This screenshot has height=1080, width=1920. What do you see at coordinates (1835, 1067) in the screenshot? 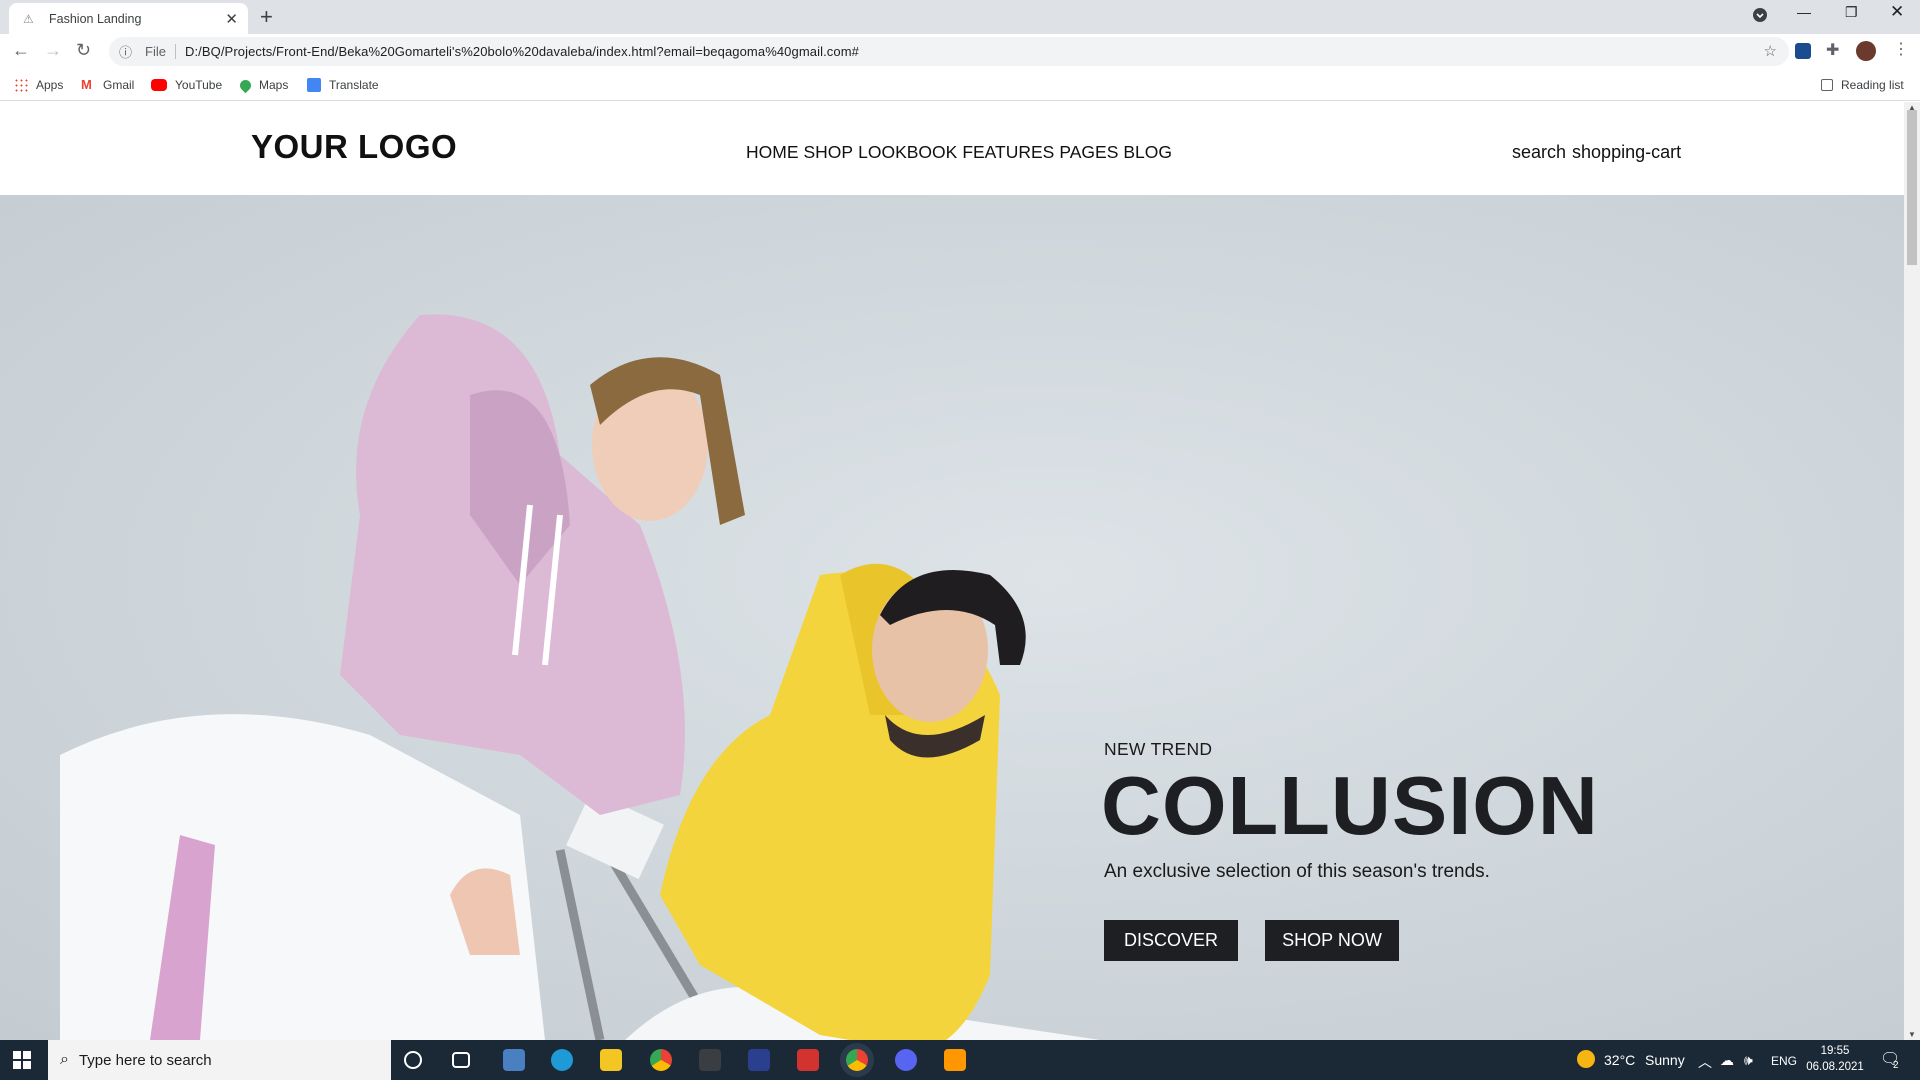
I see `clock-date: 06.08.2021` at bounding box center [1835, 1067].